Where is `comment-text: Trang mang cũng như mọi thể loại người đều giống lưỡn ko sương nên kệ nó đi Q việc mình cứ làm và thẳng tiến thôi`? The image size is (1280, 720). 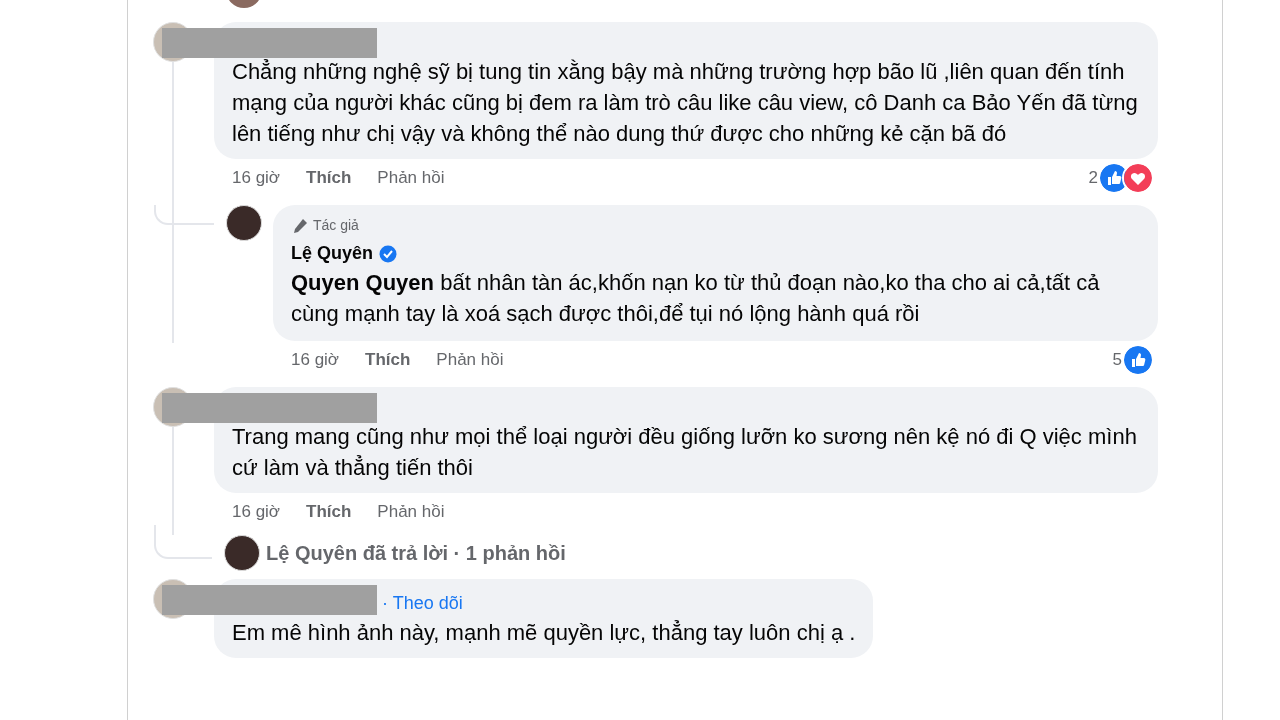 comment-text: Trang mang cũng như mọi thể loại người đều giống lưỡn ko sương nên kệ nó đi Q việc mình cứ làm và thẳng tiến thôi is located at coordinates (685, 452).